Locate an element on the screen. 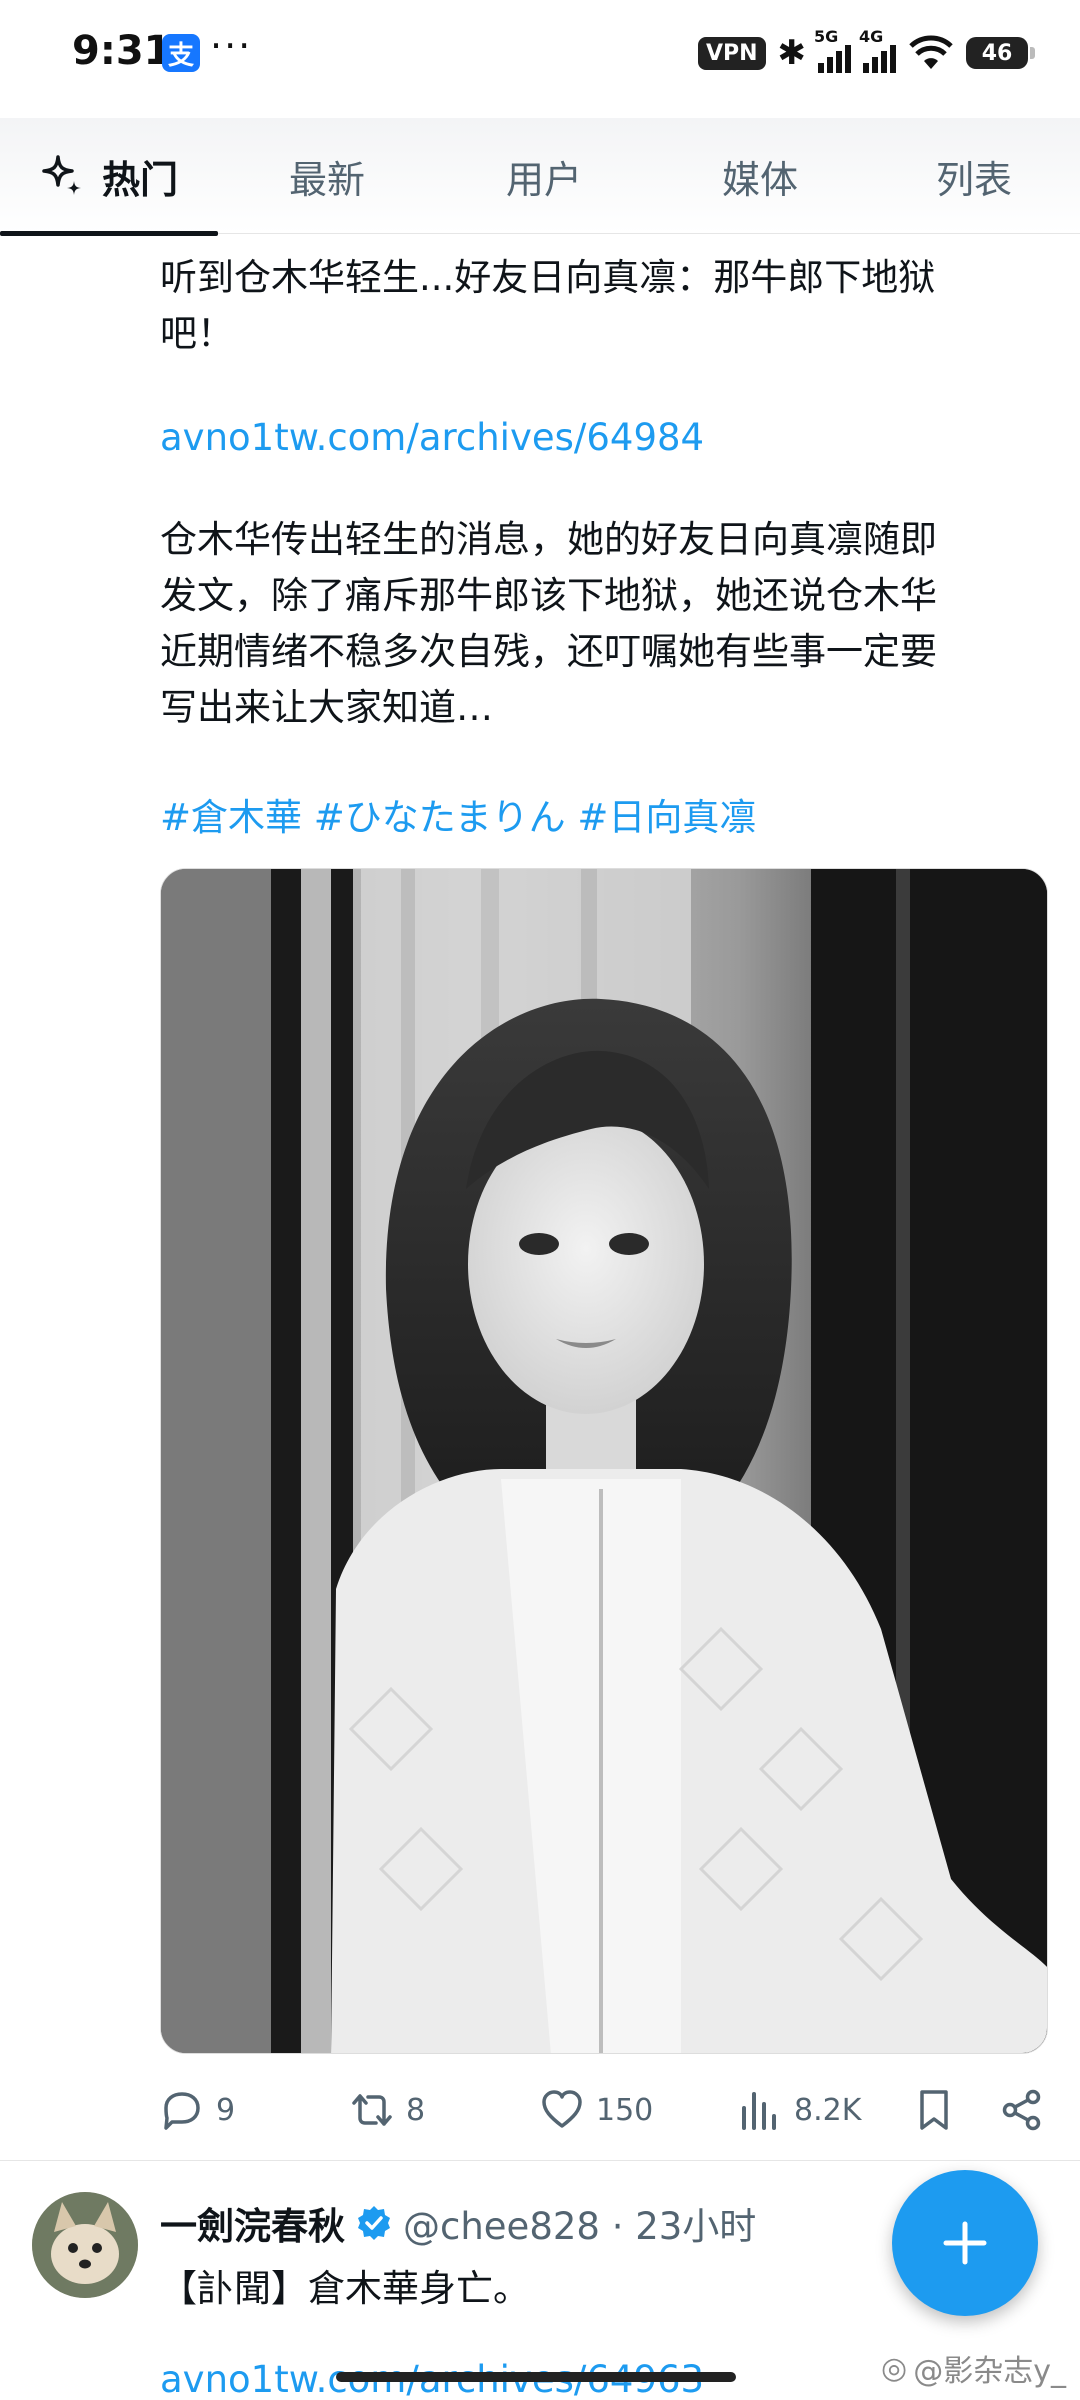 The height and width of the screenshot is (2400, 1080). clock: 9:31 is located at coordinates (122, 51).